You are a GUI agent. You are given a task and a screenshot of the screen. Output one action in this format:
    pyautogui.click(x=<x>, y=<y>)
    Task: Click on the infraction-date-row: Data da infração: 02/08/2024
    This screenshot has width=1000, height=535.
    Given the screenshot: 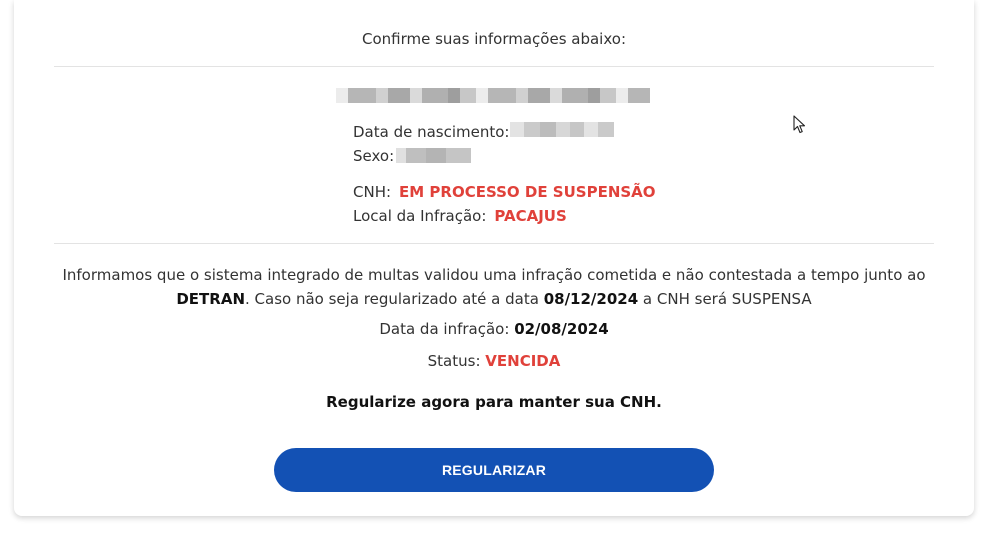 What is the action you would take?
    pyautogui.click(x=494, y=329)
    